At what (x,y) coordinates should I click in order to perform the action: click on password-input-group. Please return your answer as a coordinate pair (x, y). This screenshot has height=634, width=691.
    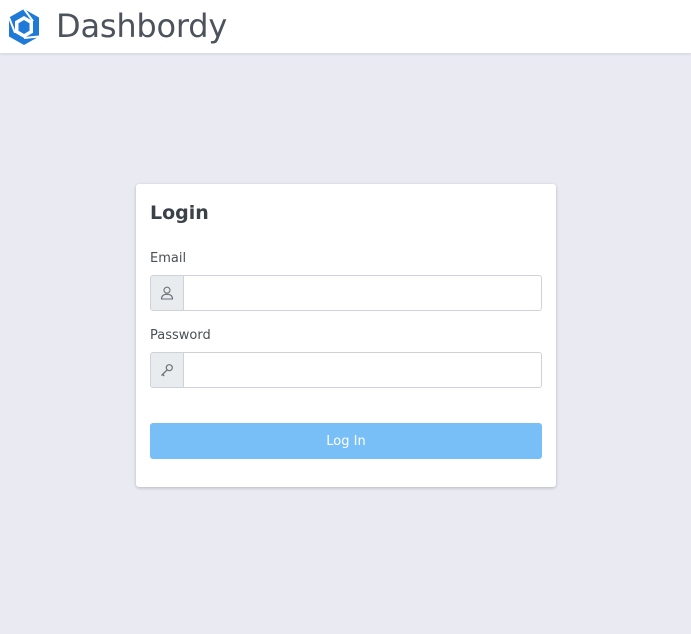
    Looking at the image, I should click on (346, 370).